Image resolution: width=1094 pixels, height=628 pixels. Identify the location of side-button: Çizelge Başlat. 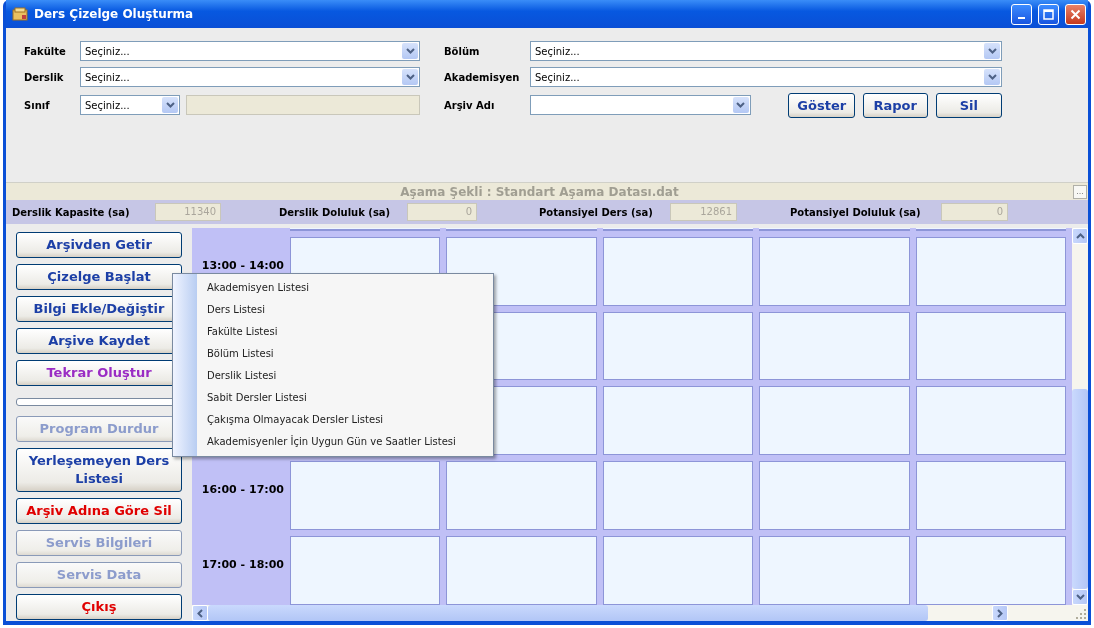
(99, 277).